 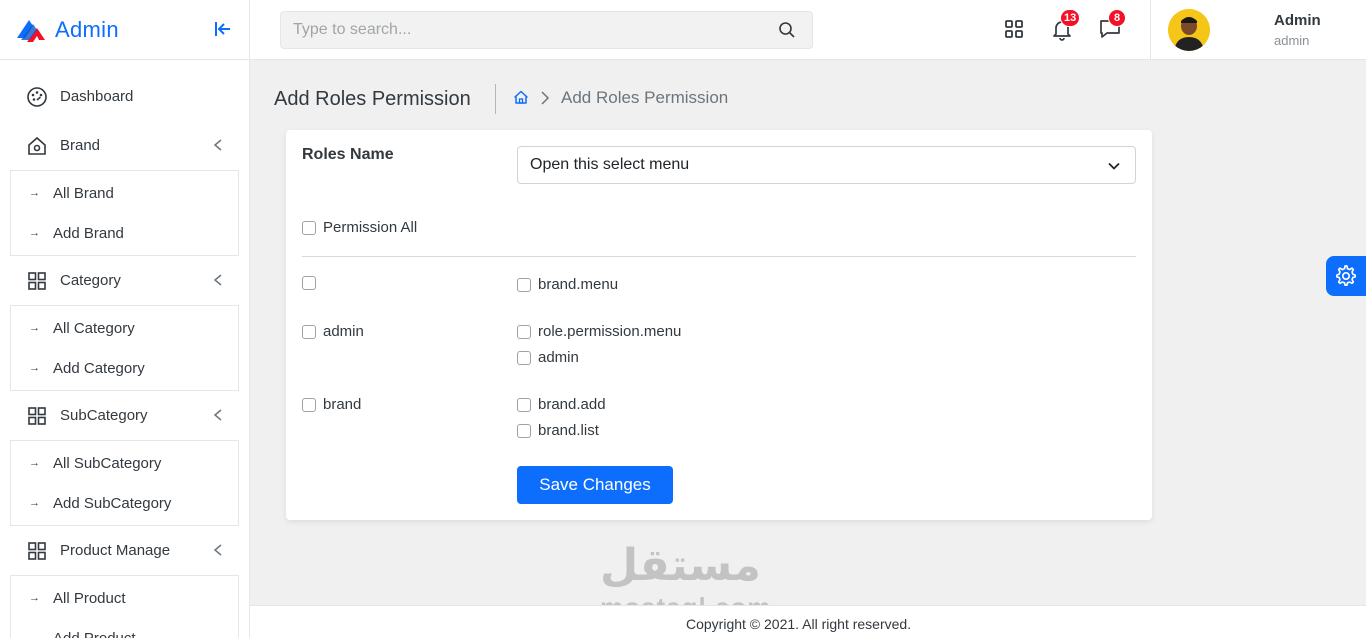 I want to click on checkbox-label: role.permission.menu, so click(x=610, y=331).